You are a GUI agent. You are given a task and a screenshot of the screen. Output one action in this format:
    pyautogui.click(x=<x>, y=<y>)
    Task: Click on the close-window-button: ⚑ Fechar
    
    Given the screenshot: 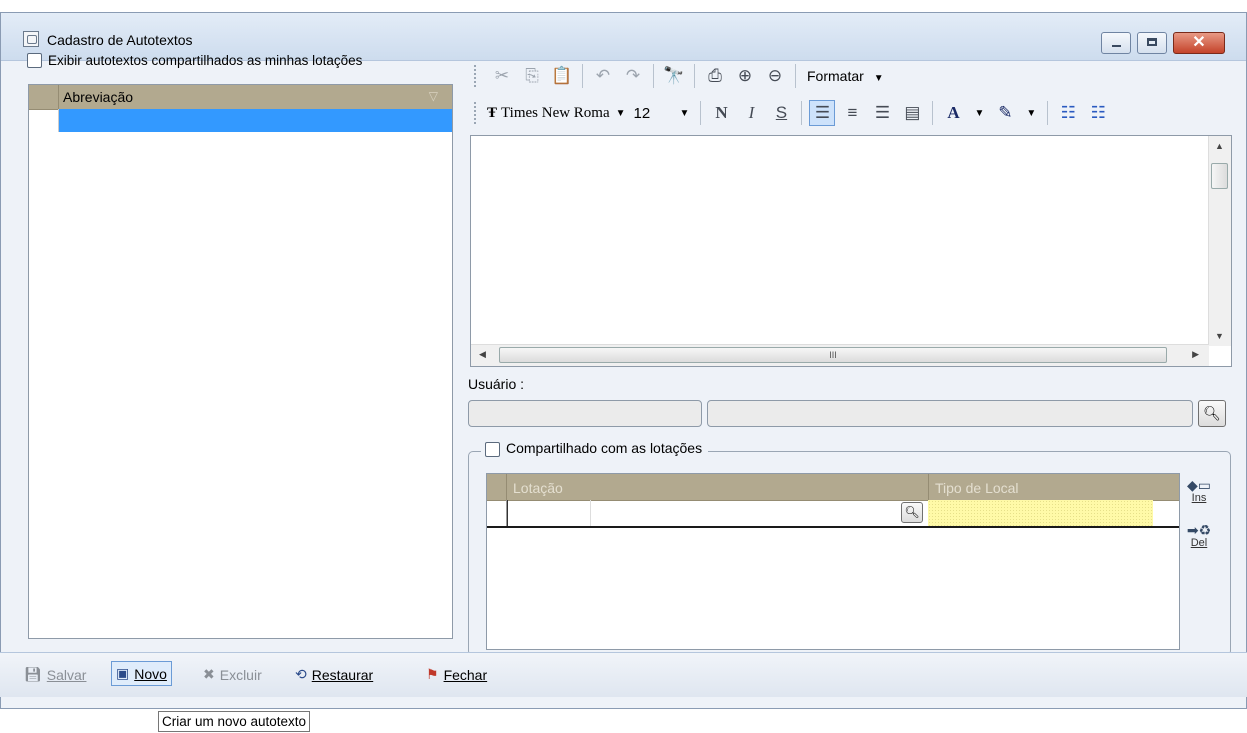 What is the action you would take?
    pyautogui.click(x=456, y=674)
    